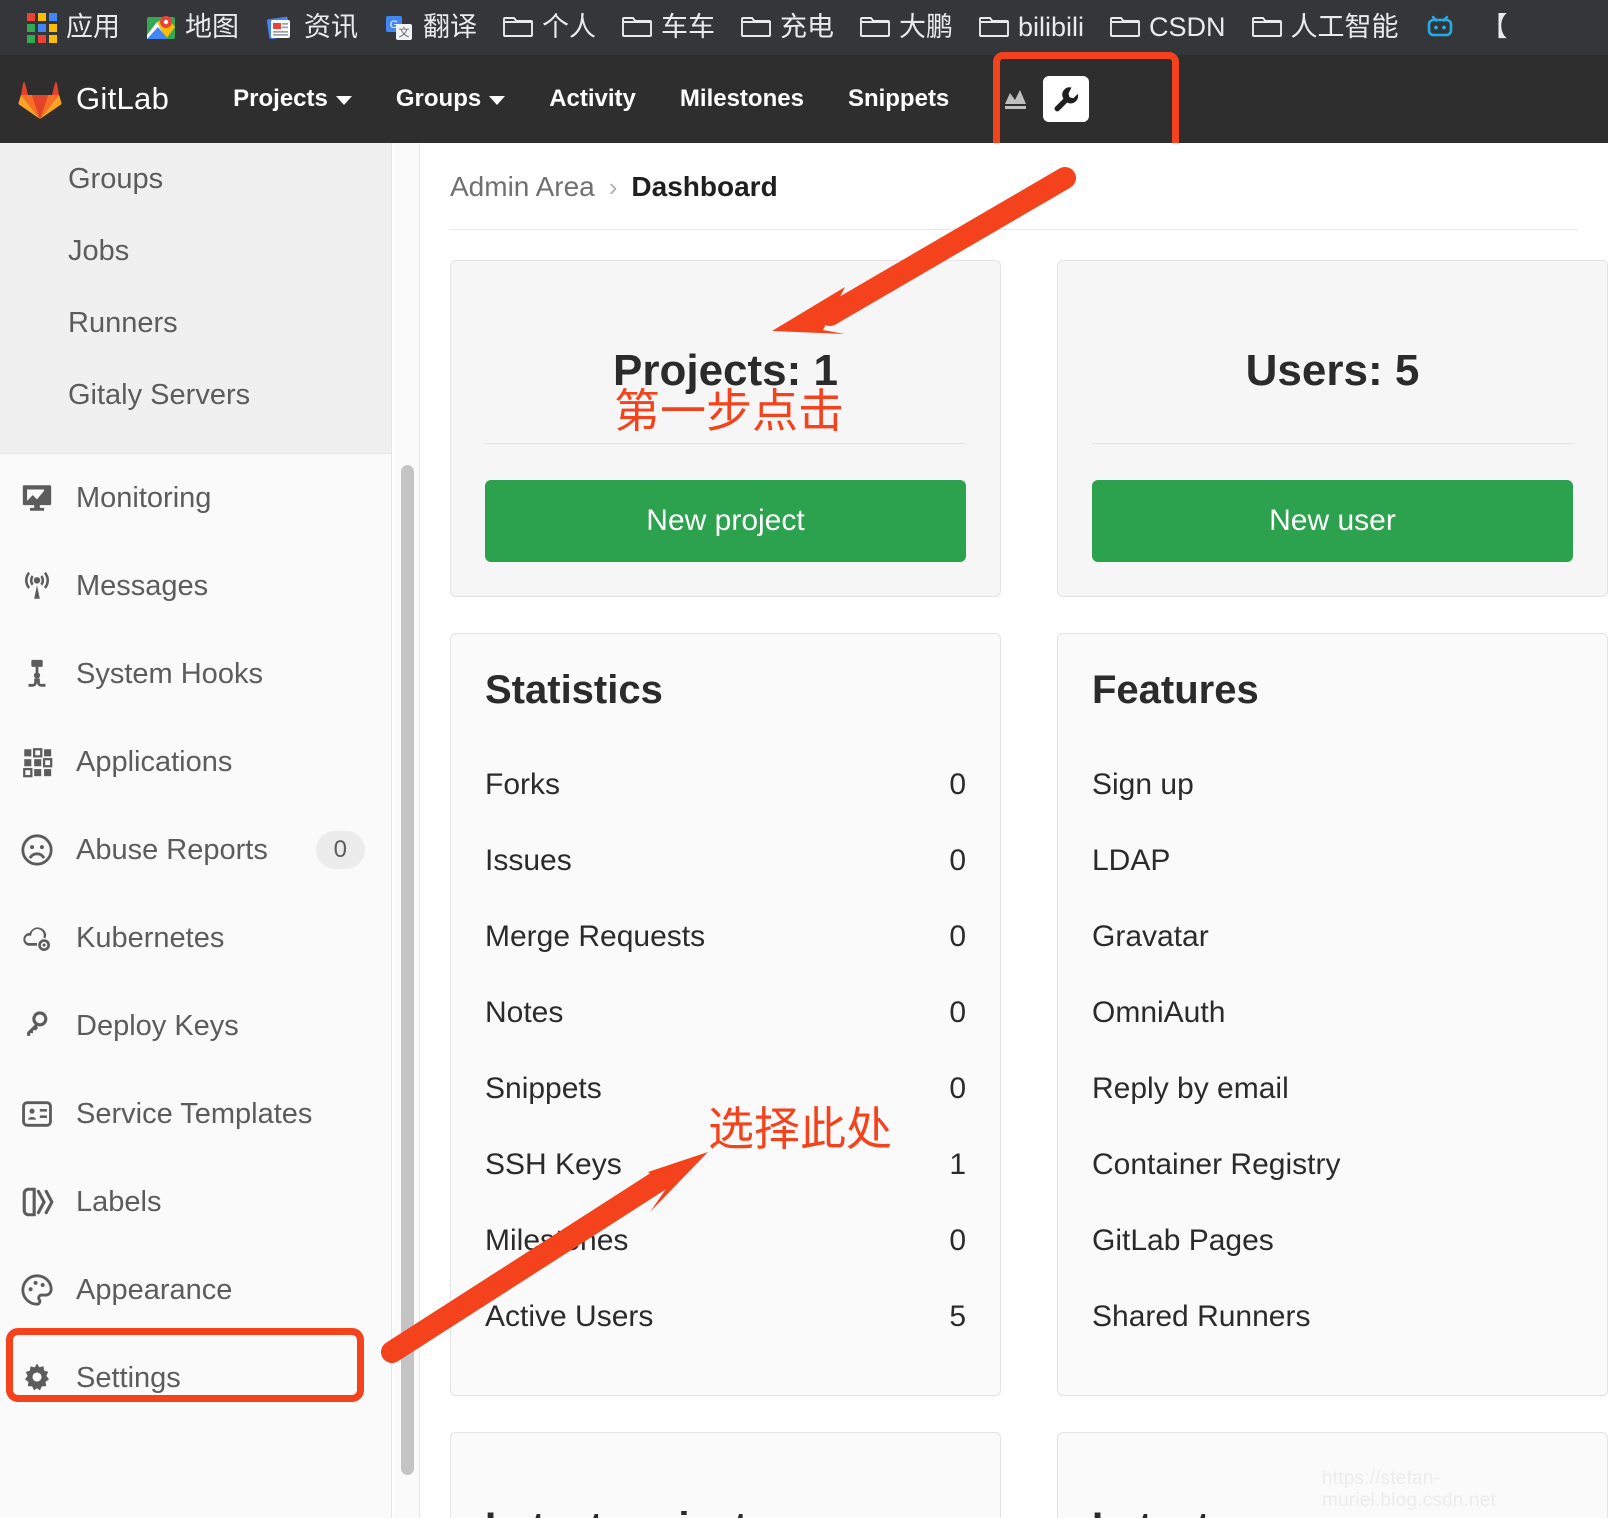  What do you see at coordinates (807, 27) in the screenshot?
I see `bookmark-label: 充电` at bounding box center [807, 27].